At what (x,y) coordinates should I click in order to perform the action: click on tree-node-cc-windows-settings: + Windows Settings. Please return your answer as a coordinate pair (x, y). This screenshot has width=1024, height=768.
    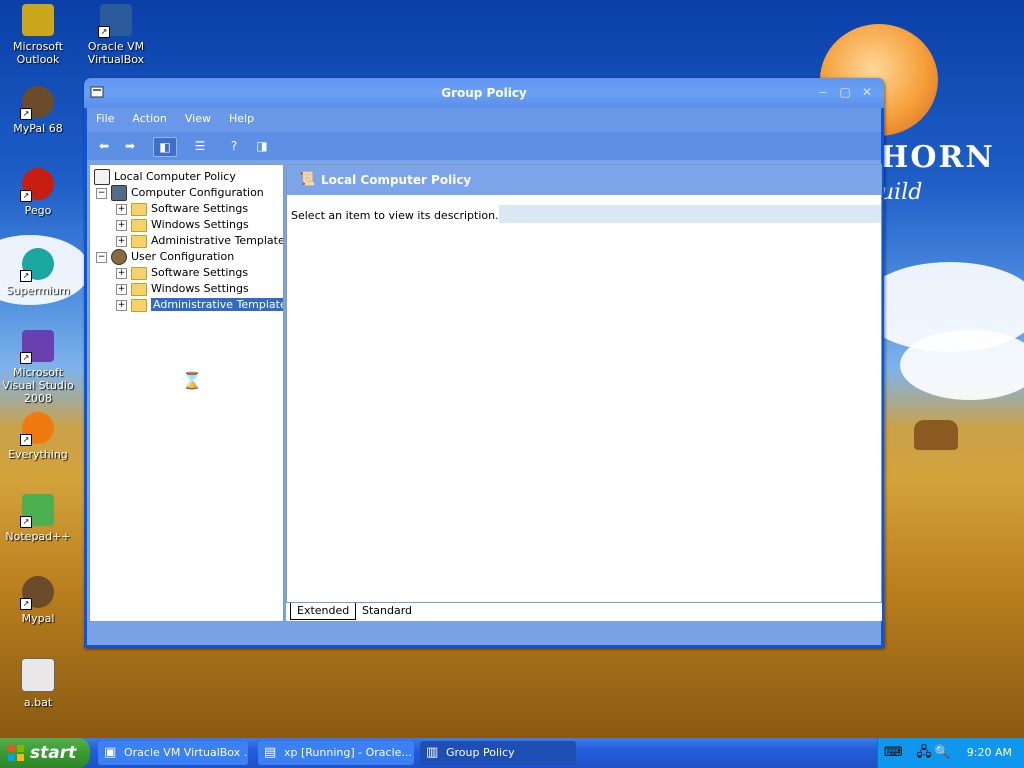
    Looking at the image, I should click on (182, 225).